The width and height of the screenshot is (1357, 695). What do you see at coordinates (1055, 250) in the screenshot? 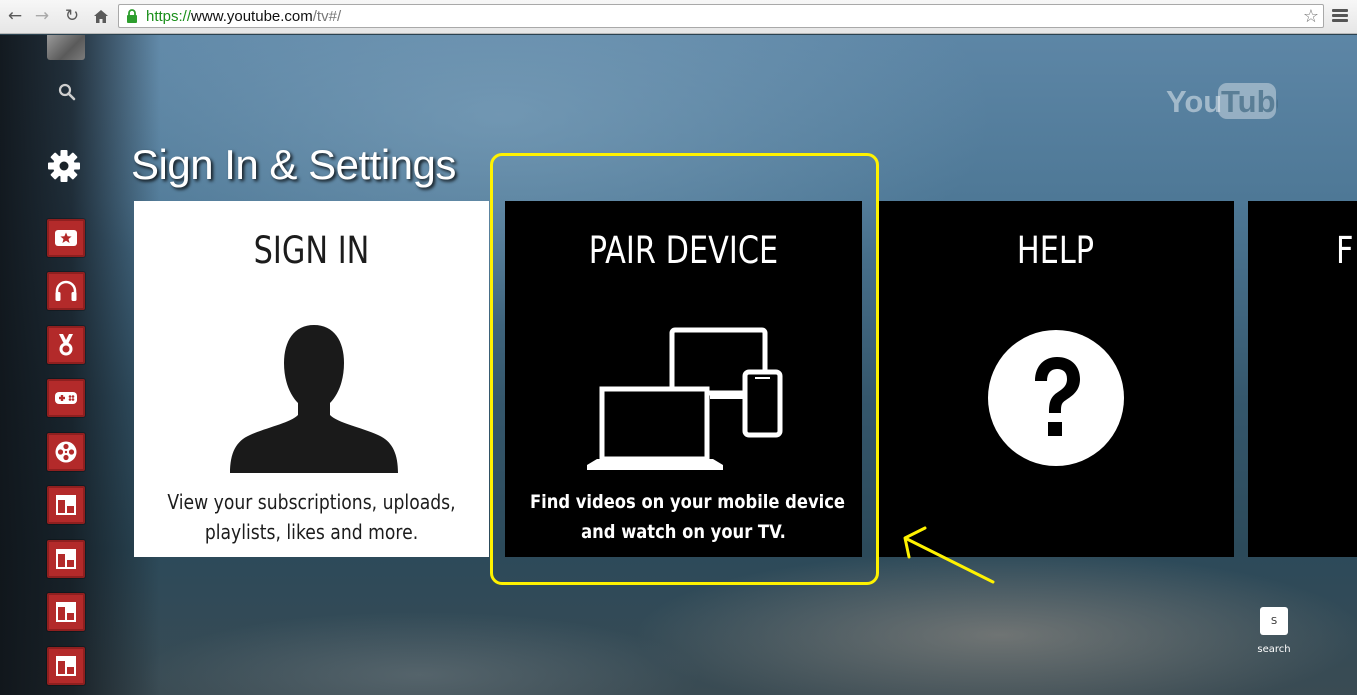
I see `help-title: HELP` at bounding box center [1055, 250].